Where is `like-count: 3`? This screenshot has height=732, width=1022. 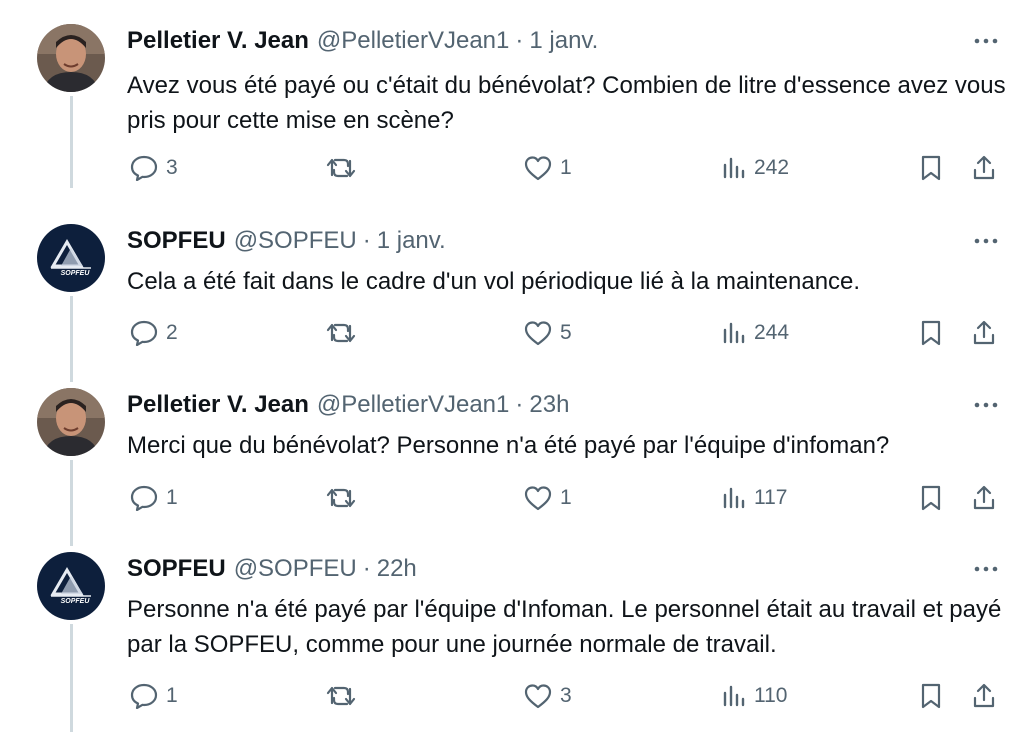 like-count: 3 is located at coordinates (566, 695).